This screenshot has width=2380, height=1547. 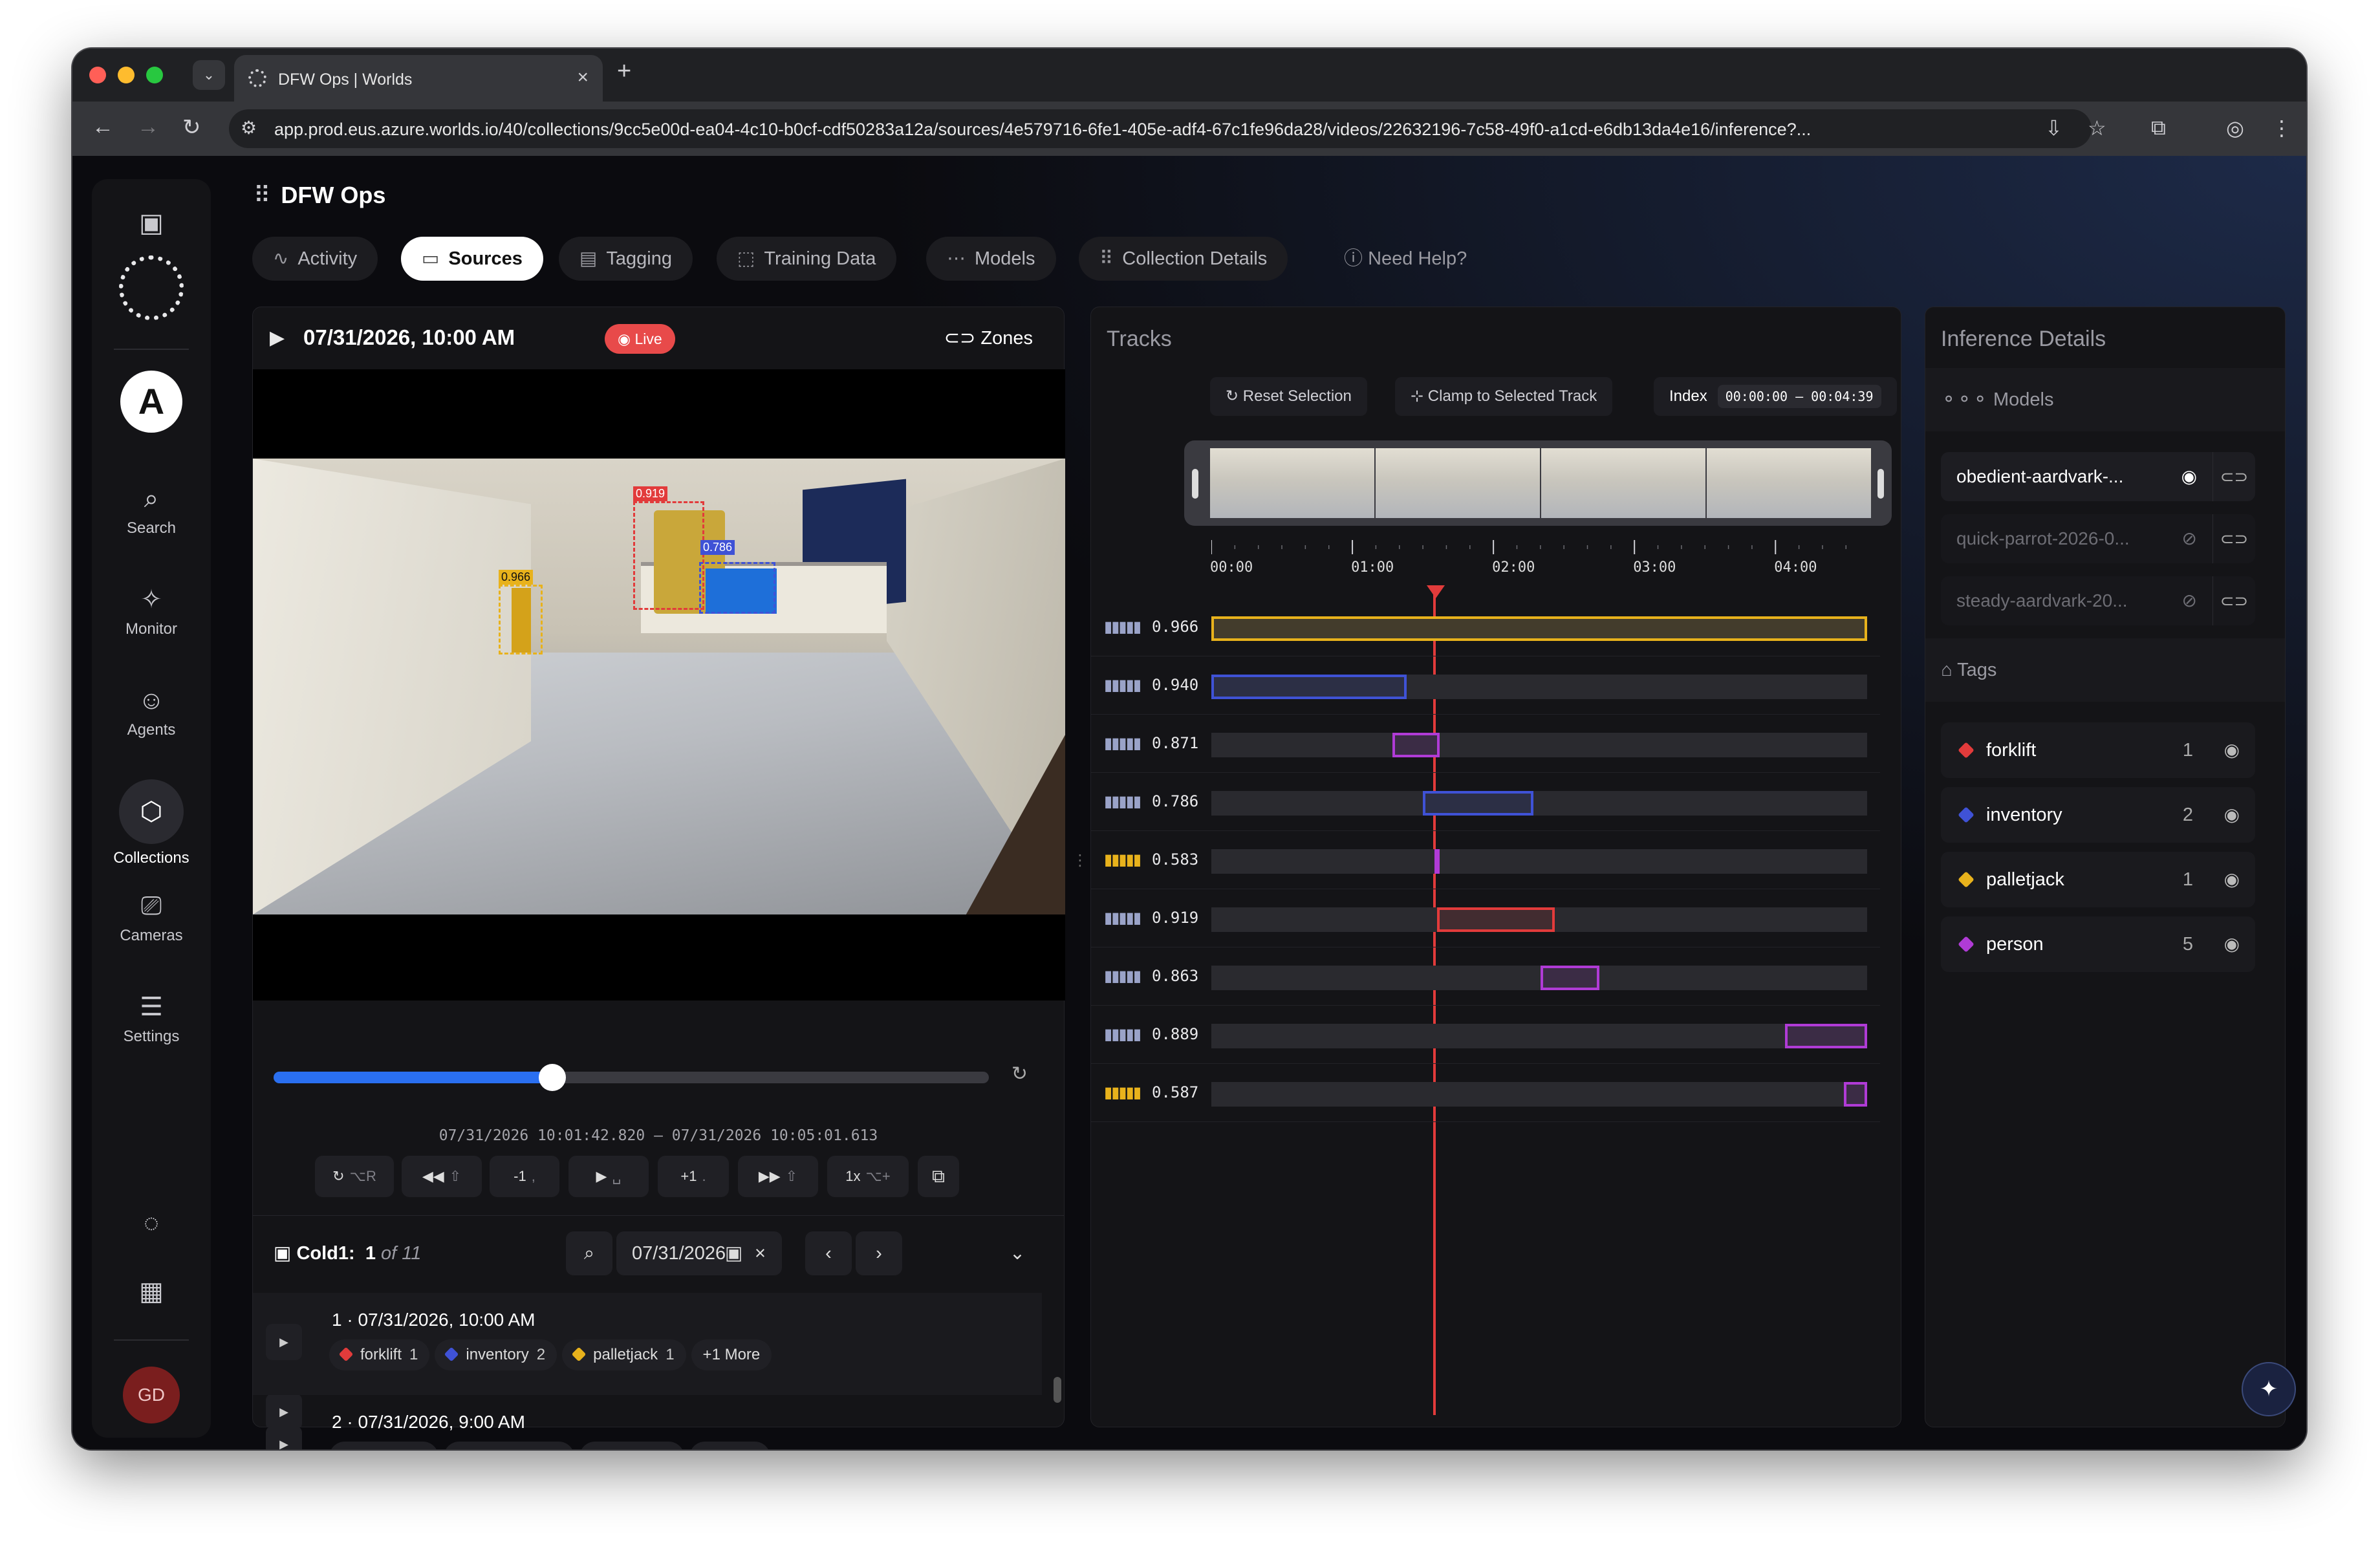 What do you see at coordinates (151, 402) in the screenshot?
I see `org-logo: A` at bounding box center [151, 402].